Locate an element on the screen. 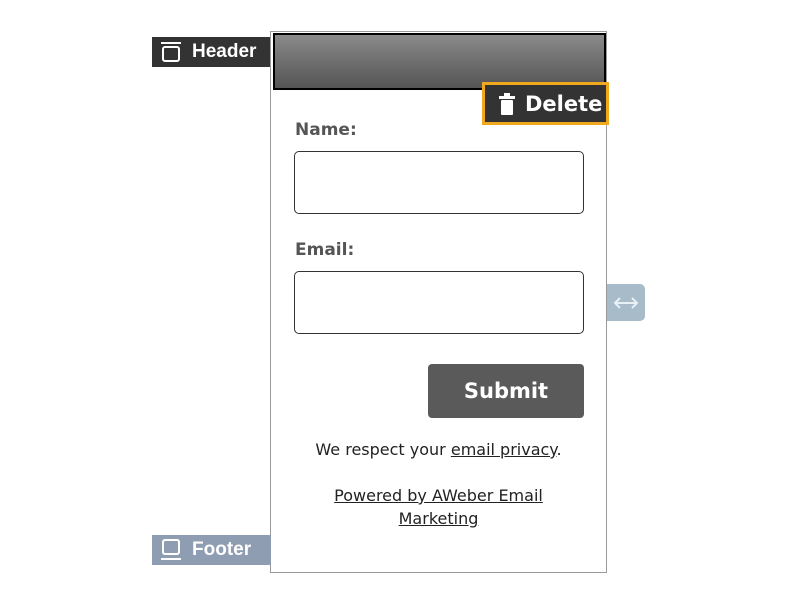 The image size is (805, 606). email-label: Email: is located at coordinates (325, 250).